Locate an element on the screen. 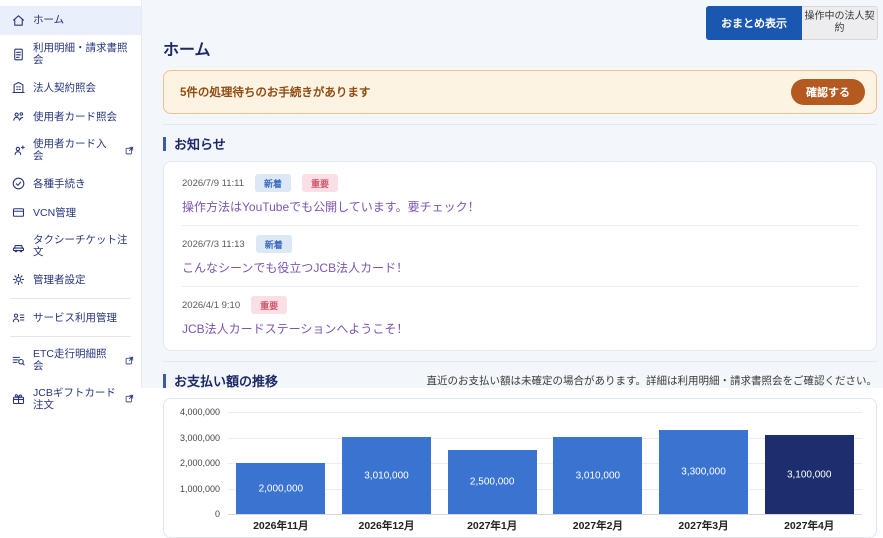  bar-value-label: 3,100,000 is located at coordinates (809, 474).